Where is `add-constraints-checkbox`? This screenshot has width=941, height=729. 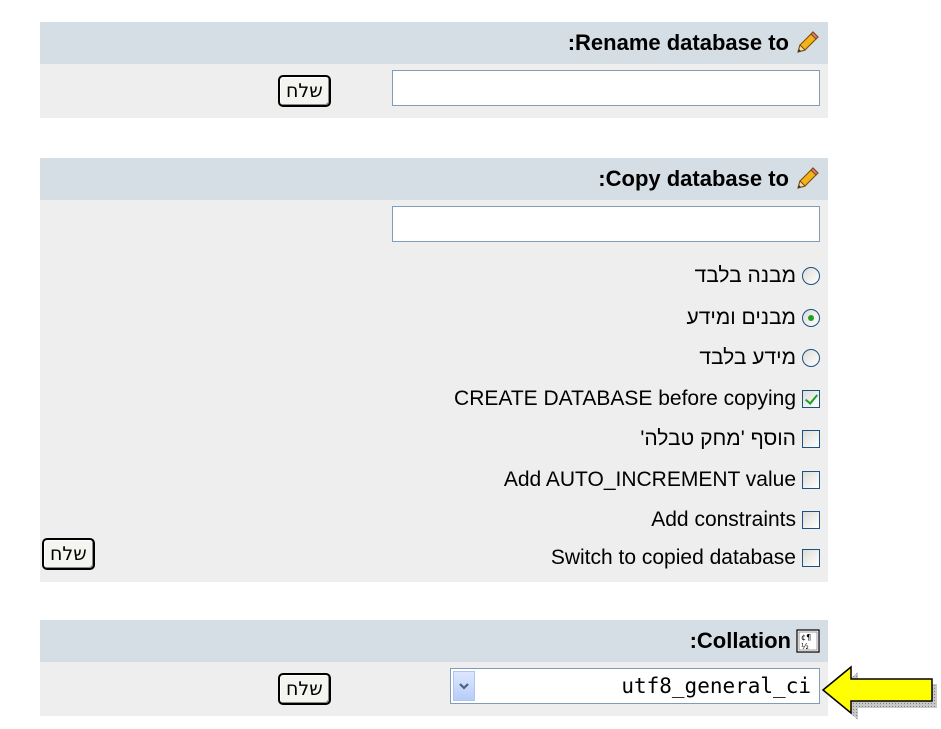
add-constraints-checkbox is located at coordinates (811, 520).